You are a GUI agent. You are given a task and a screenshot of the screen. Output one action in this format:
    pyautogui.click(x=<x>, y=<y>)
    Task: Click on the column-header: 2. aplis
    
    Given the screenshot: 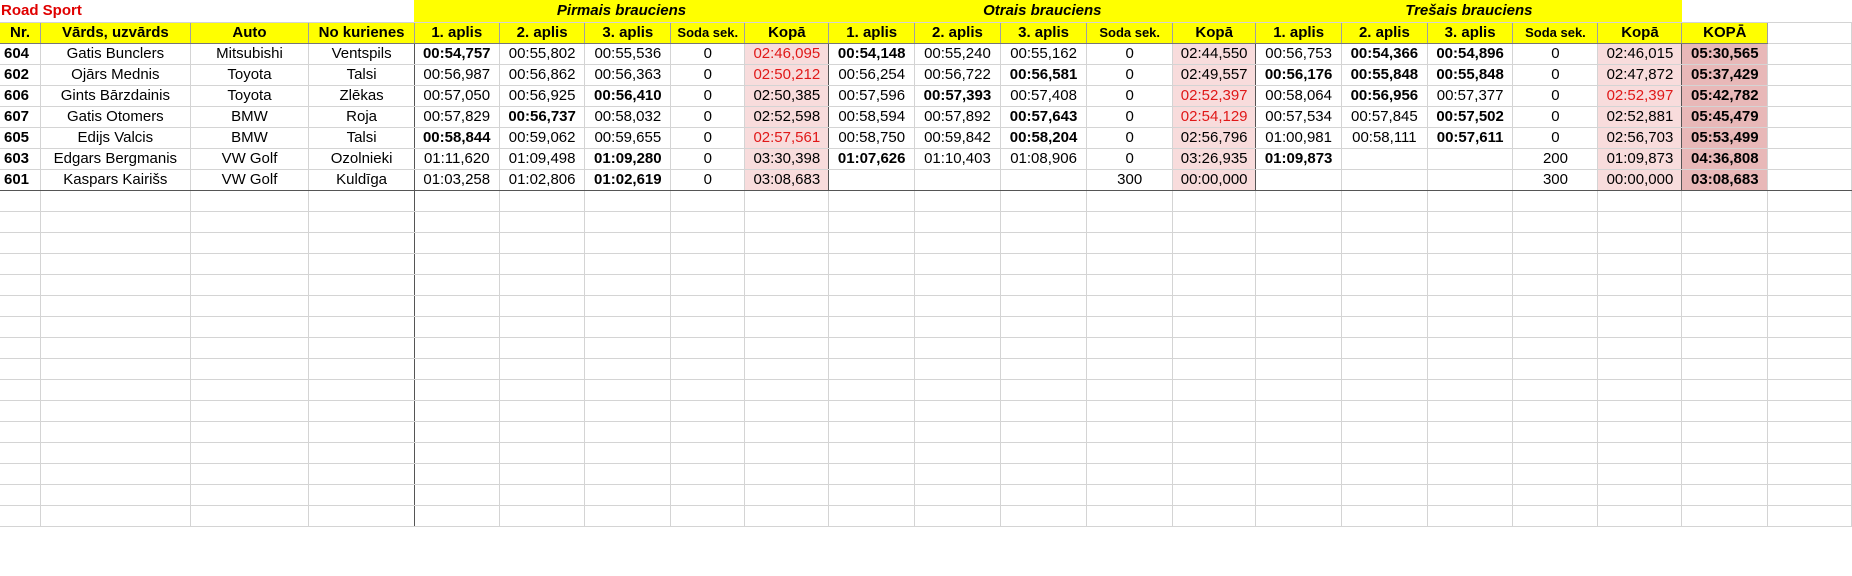 What is the action you would take?
    pyautogui.click(x=542, y=33)
    